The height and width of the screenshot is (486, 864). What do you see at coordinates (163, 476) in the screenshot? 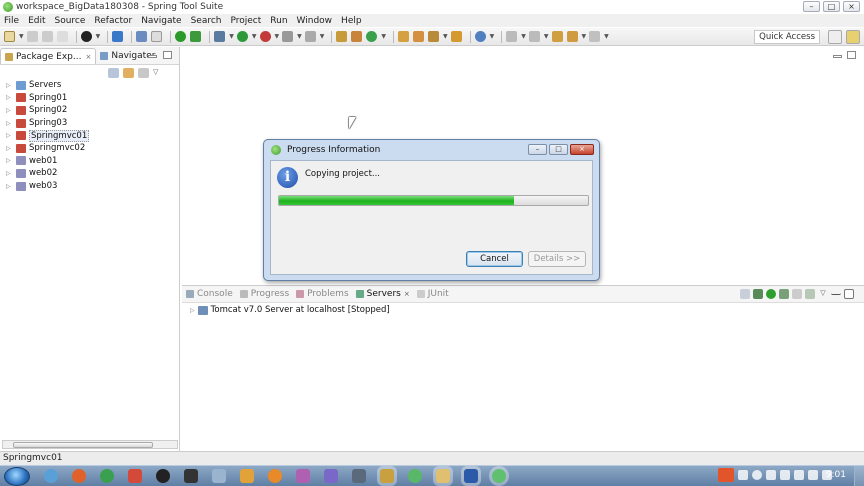
I see `qq-icon` at bounding box center [163, 476].